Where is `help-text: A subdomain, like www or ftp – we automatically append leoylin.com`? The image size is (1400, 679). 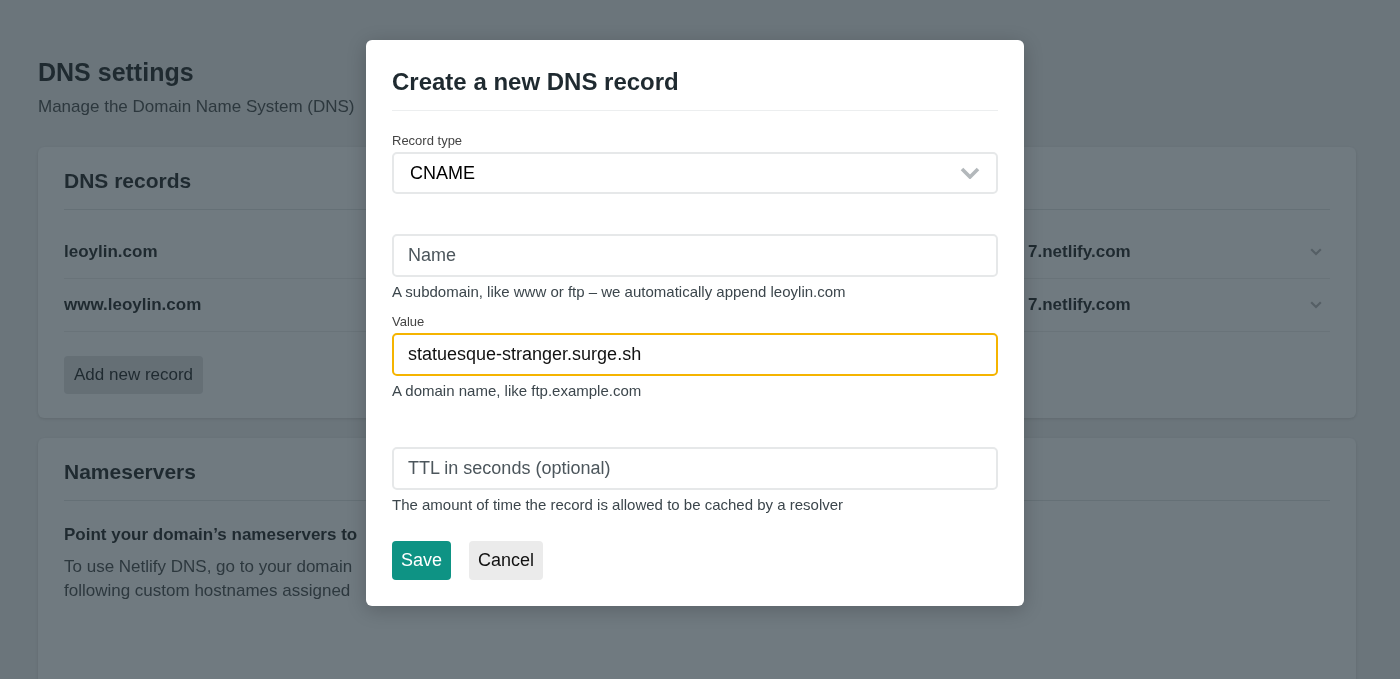
help-text: A subdomain, like www or ftp – we automatically append leoylin.com is located at coordinates (619, 291).